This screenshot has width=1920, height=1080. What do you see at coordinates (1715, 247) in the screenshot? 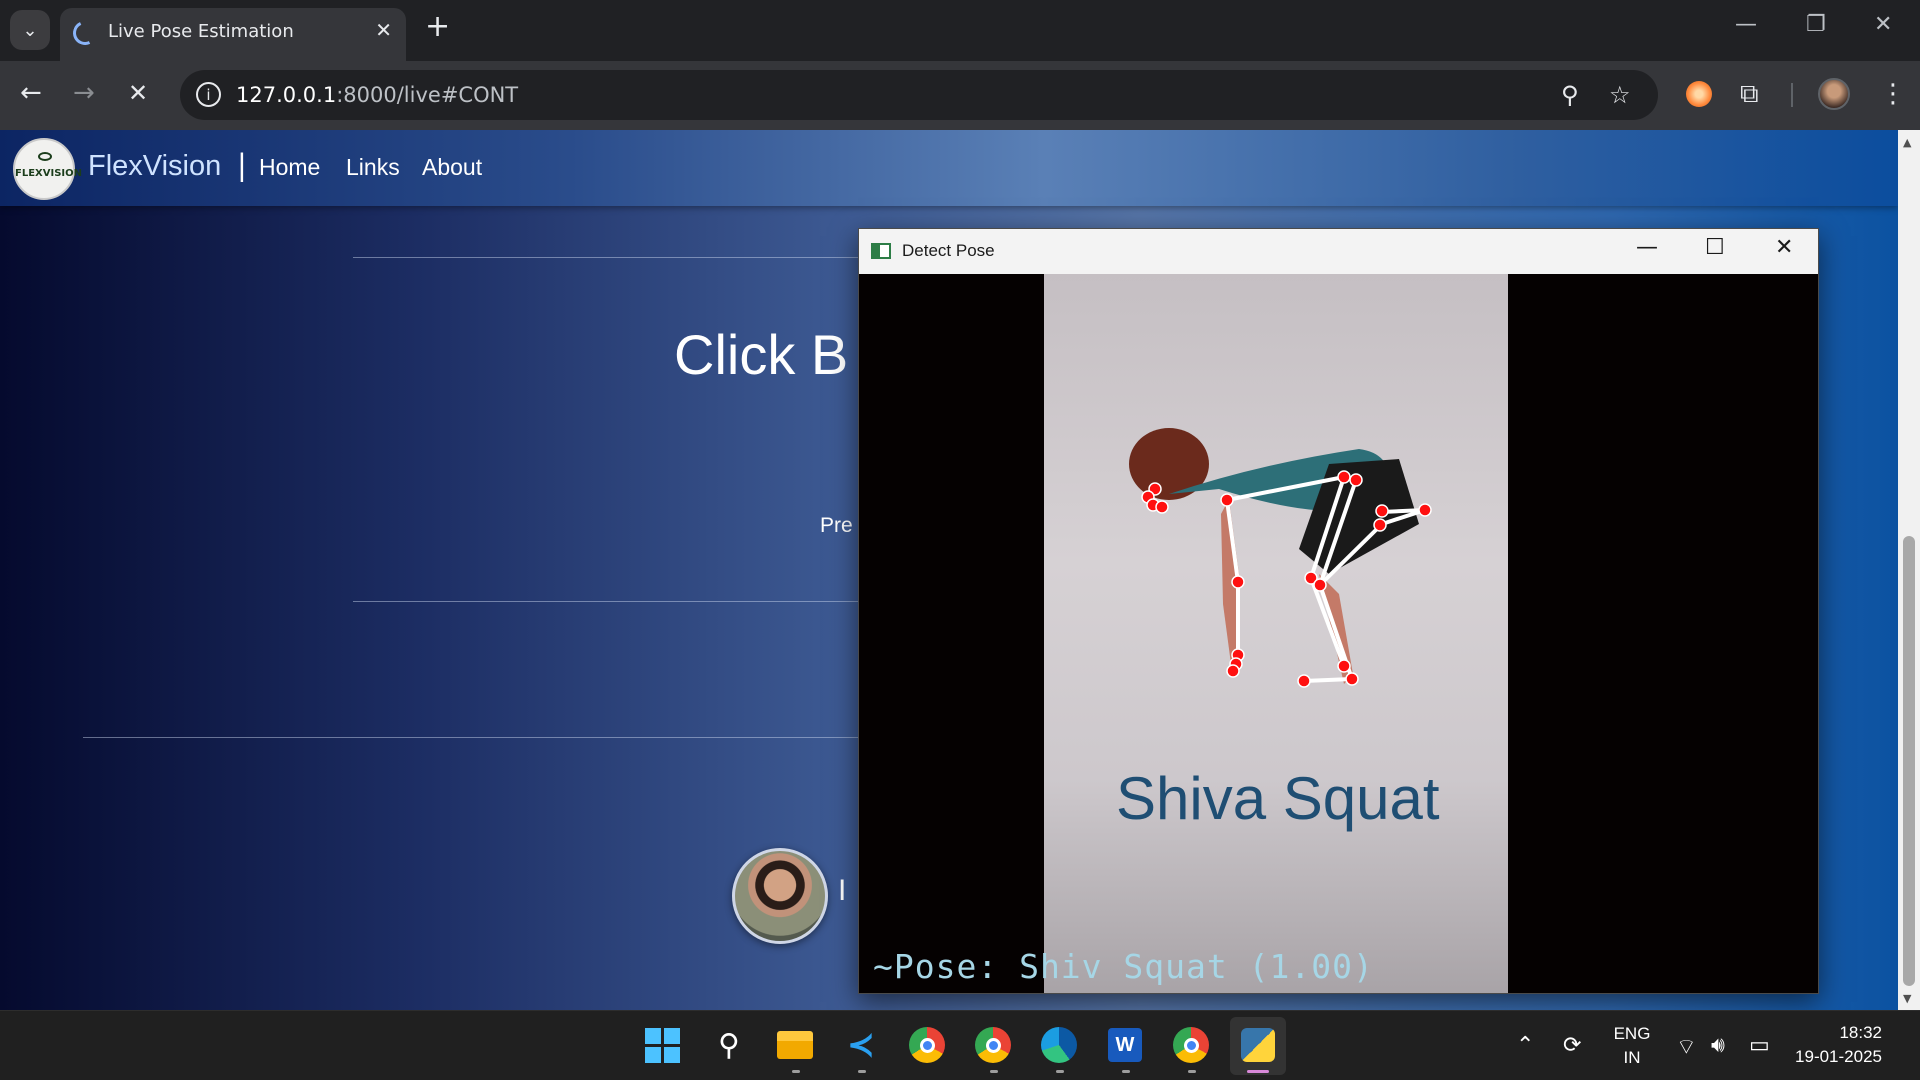
I see `maximize-icon: ☐` at bounding box center [1715, 247].